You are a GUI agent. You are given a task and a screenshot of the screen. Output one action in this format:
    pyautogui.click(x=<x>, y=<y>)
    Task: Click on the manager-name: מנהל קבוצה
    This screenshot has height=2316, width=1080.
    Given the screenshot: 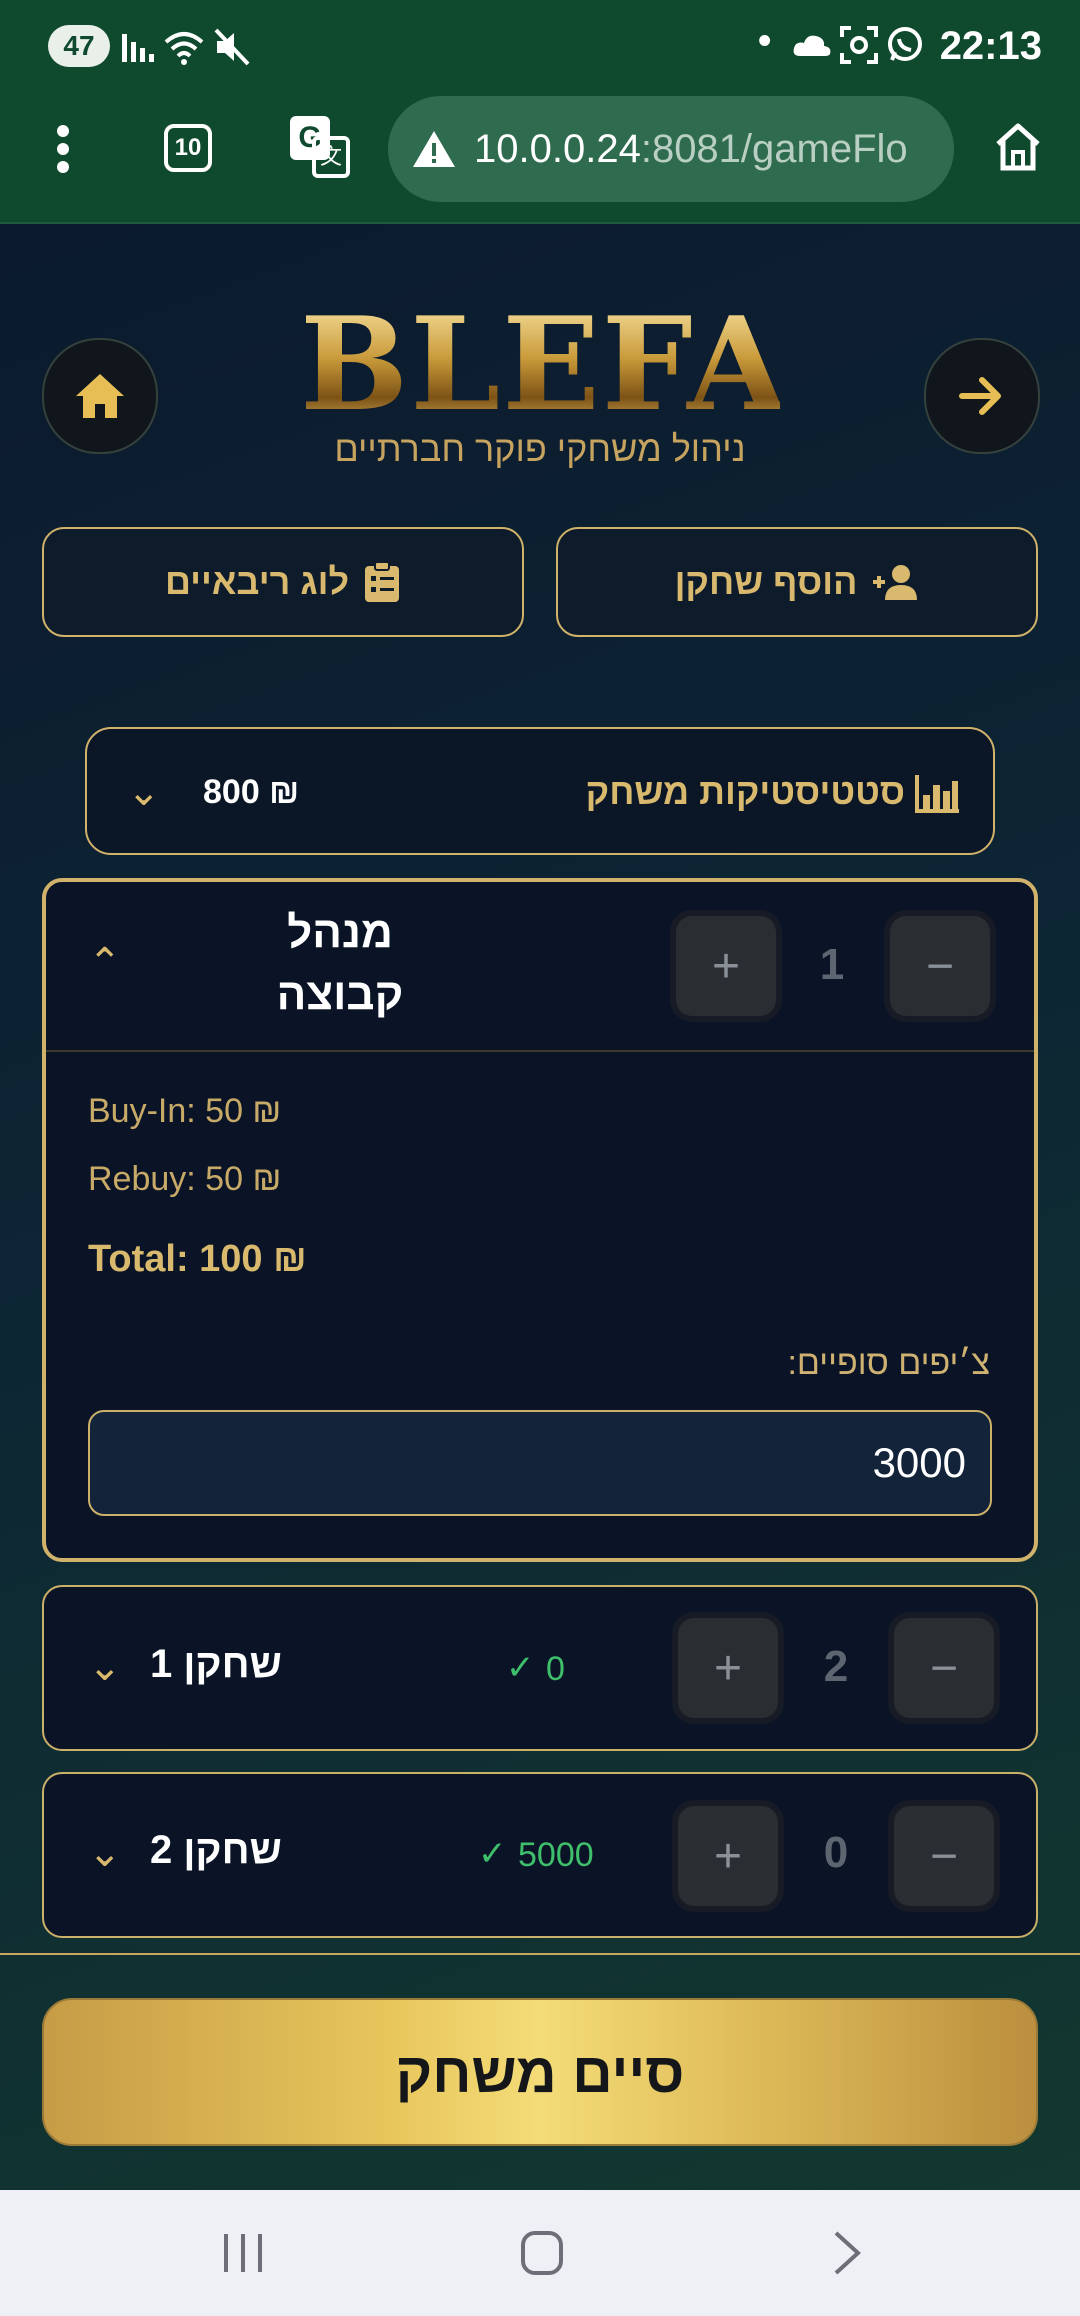 What is the action you would take?
    pyautogui.click(x=340, y=964)
    